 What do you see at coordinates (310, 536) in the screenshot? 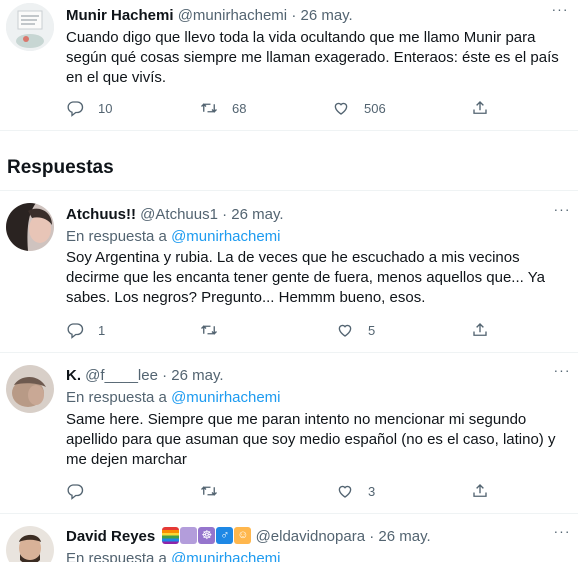
I see `author-handle: @eldavidnopara` at bounding box center [310, 536].